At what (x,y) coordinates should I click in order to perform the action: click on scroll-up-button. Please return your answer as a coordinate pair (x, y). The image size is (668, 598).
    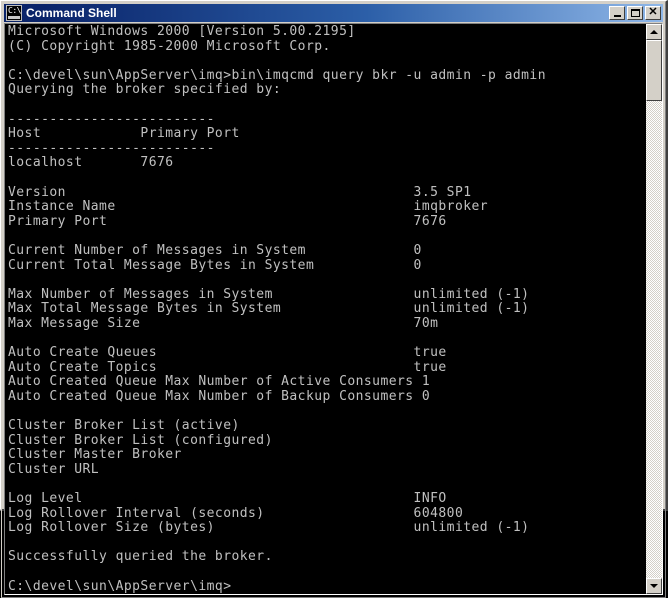
    Looking at the image, I should click on (654, 32).